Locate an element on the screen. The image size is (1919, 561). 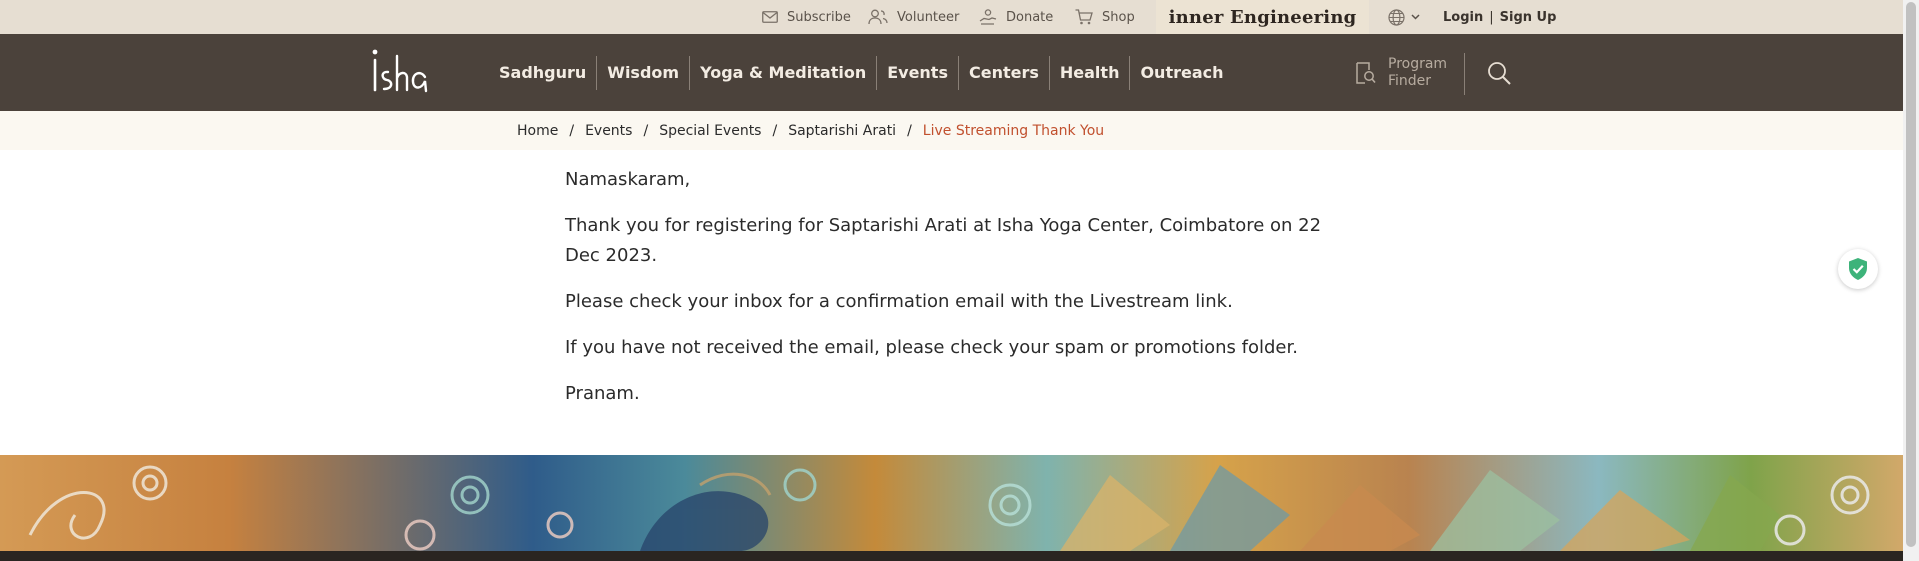
donate-hand-icon is located at coordinates (988, 17).